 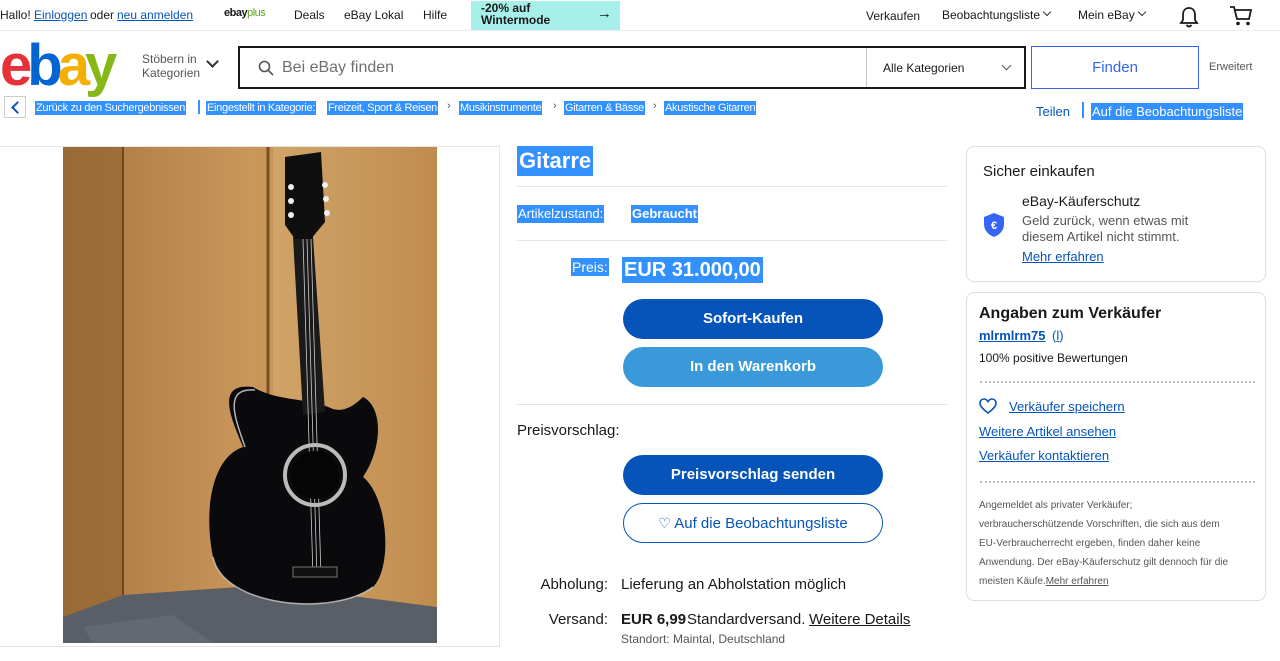 What do you see at coordinates (1230, 67) in the screenshot?
I see `advanced-search-link: Erweitert` at bounding box center [1230, 67].